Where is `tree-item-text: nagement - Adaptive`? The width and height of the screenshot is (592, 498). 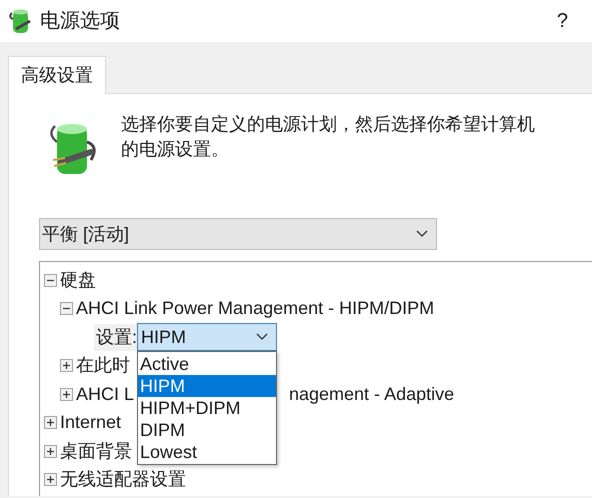
tree-item-text: nagement - Adaptive is located at coordinates (371, 394).